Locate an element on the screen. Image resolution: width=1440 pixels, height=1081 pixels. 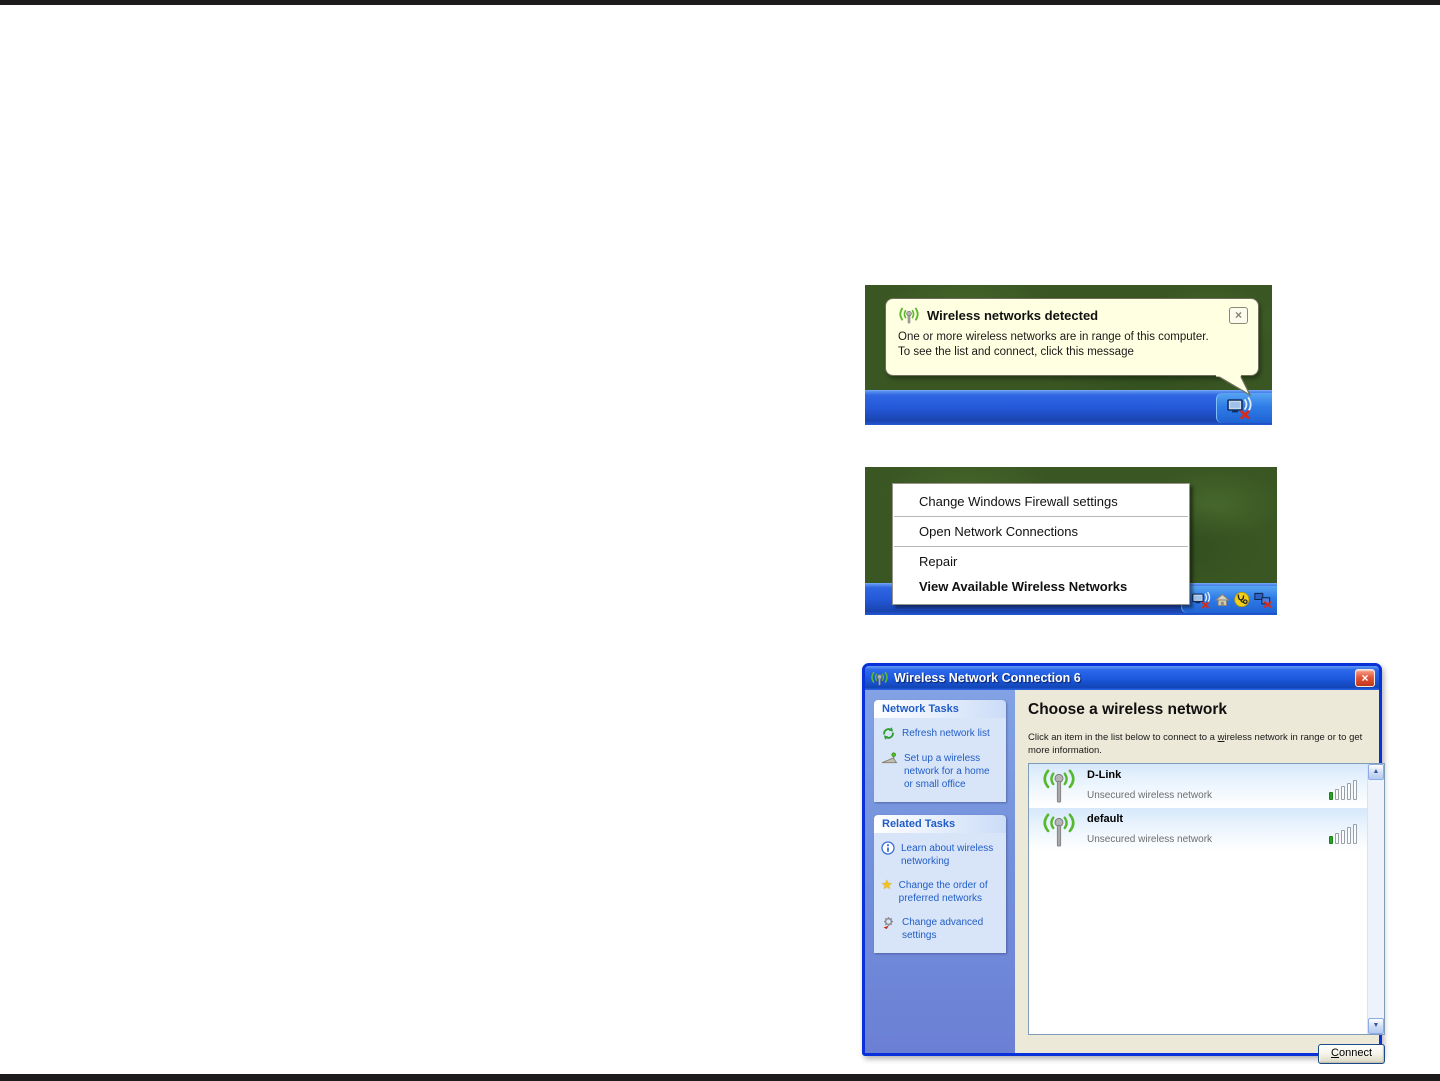
scroll-down-icon: ▼ is located at coordinates (1376, 1025).